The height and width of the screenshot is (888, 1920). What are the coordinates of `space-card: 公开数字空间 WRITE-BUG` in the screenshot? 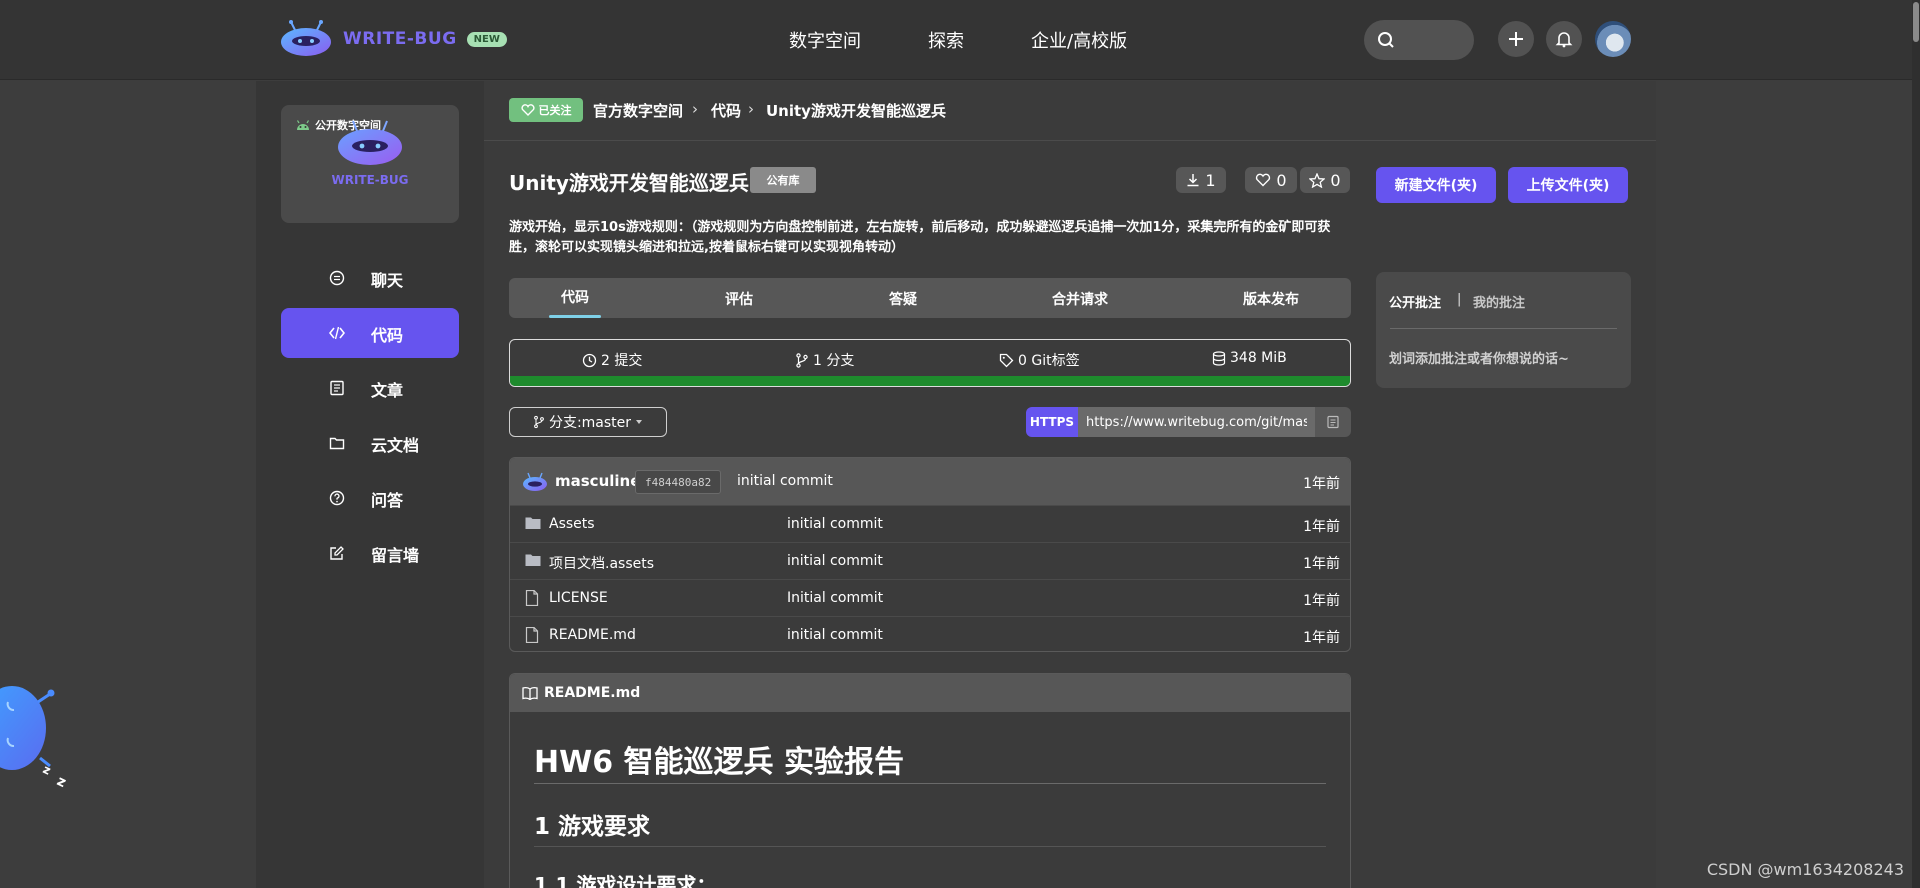 It's located at (370, 164).